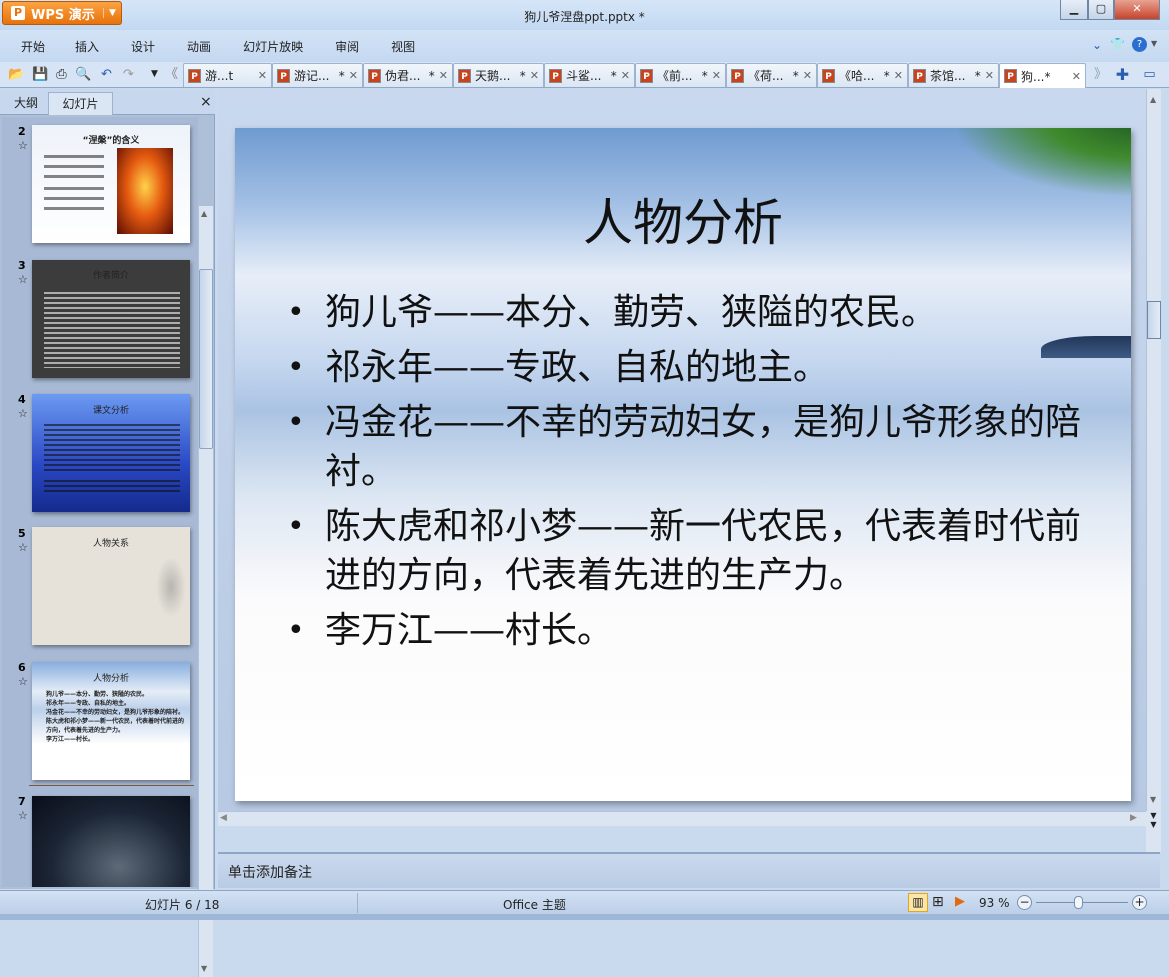  I want to click on thumbnail-bullet: 李万江——村长。, so click(70, 739).